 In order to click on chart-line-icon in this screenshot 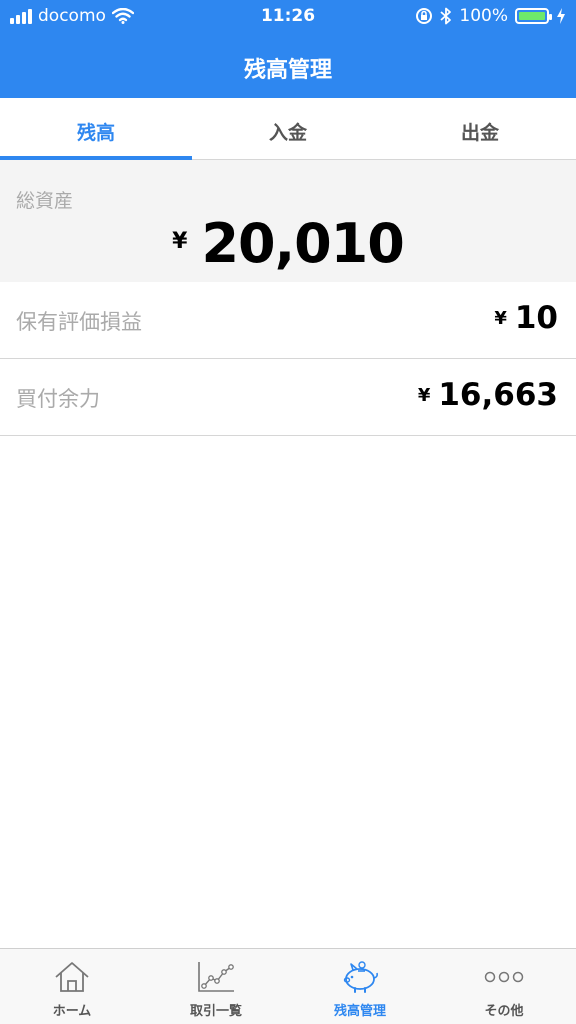, I will do `click(216, 977)`.